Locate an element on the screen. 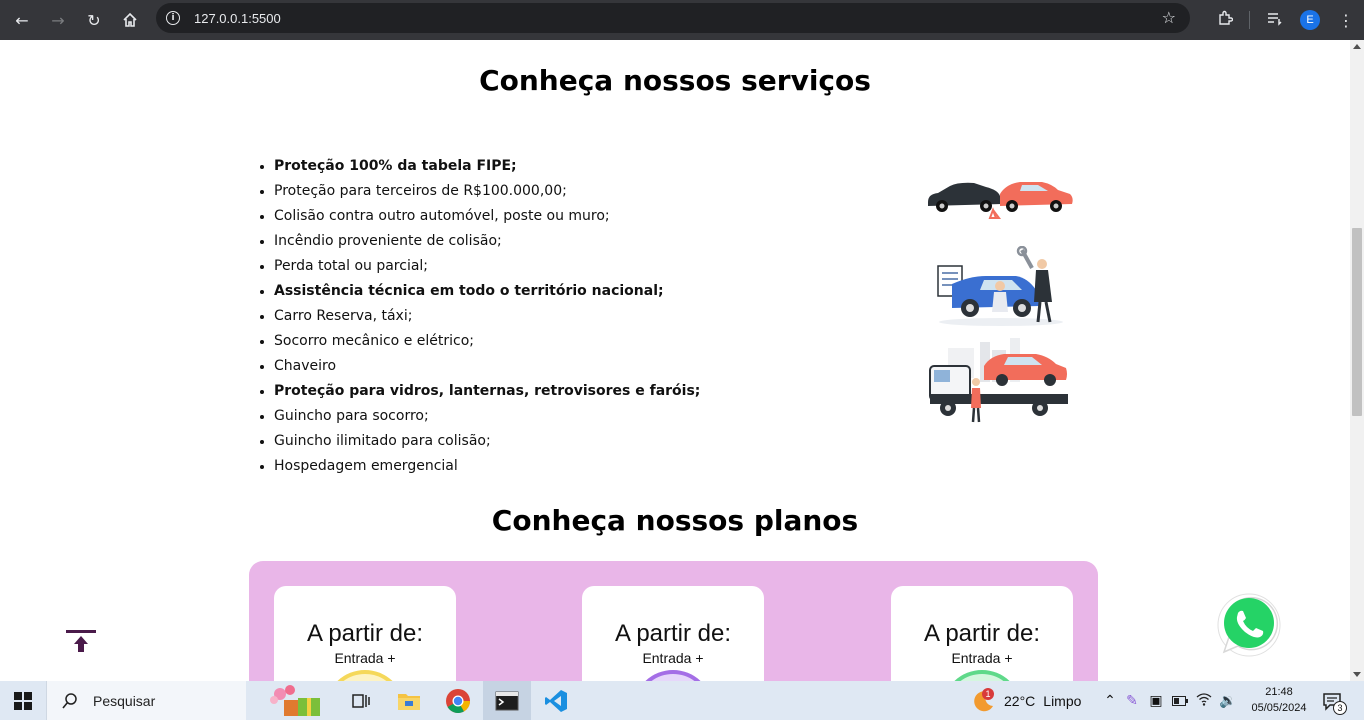 This screenshot has height=720, width=1364. volume-icon: 🔉 is located at coordinates (1228, 700).